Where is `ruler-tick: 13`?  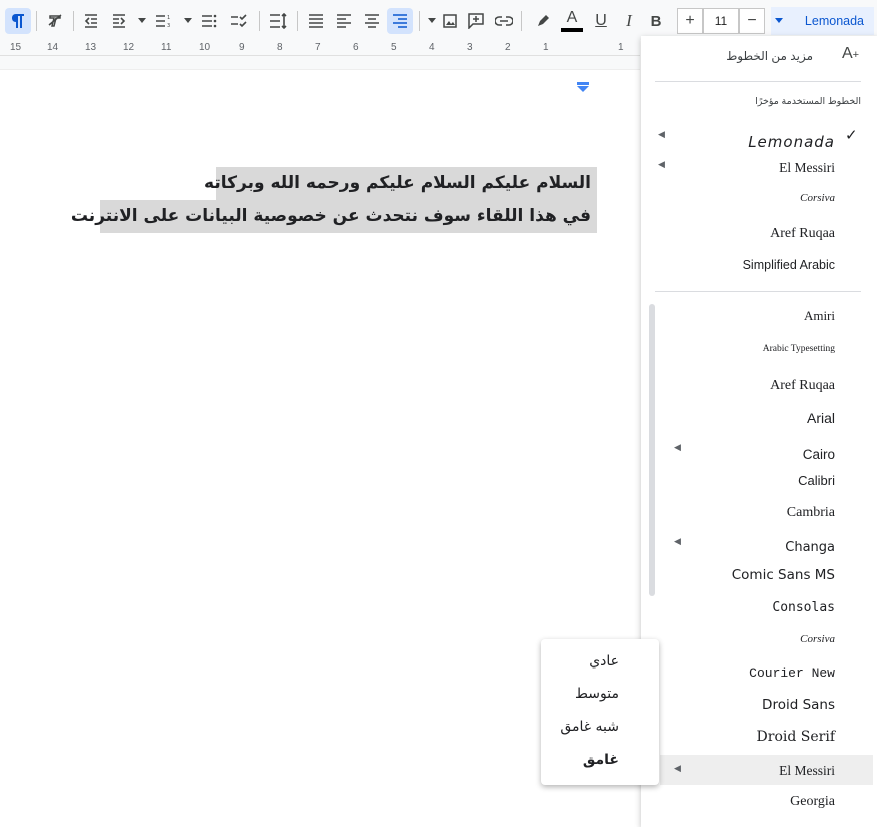 ruler-tick: 13 is located at coordinates (91, 47).